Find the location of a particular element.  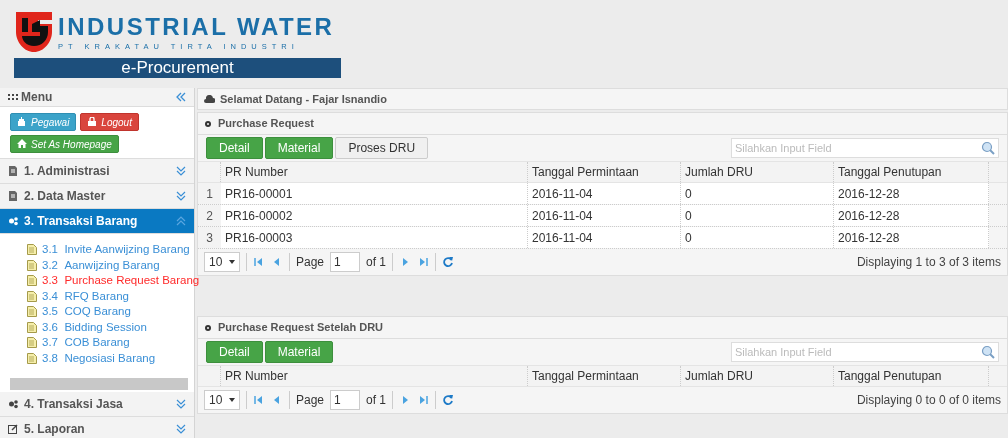

scrollbar is located at coordinates (99, 384).